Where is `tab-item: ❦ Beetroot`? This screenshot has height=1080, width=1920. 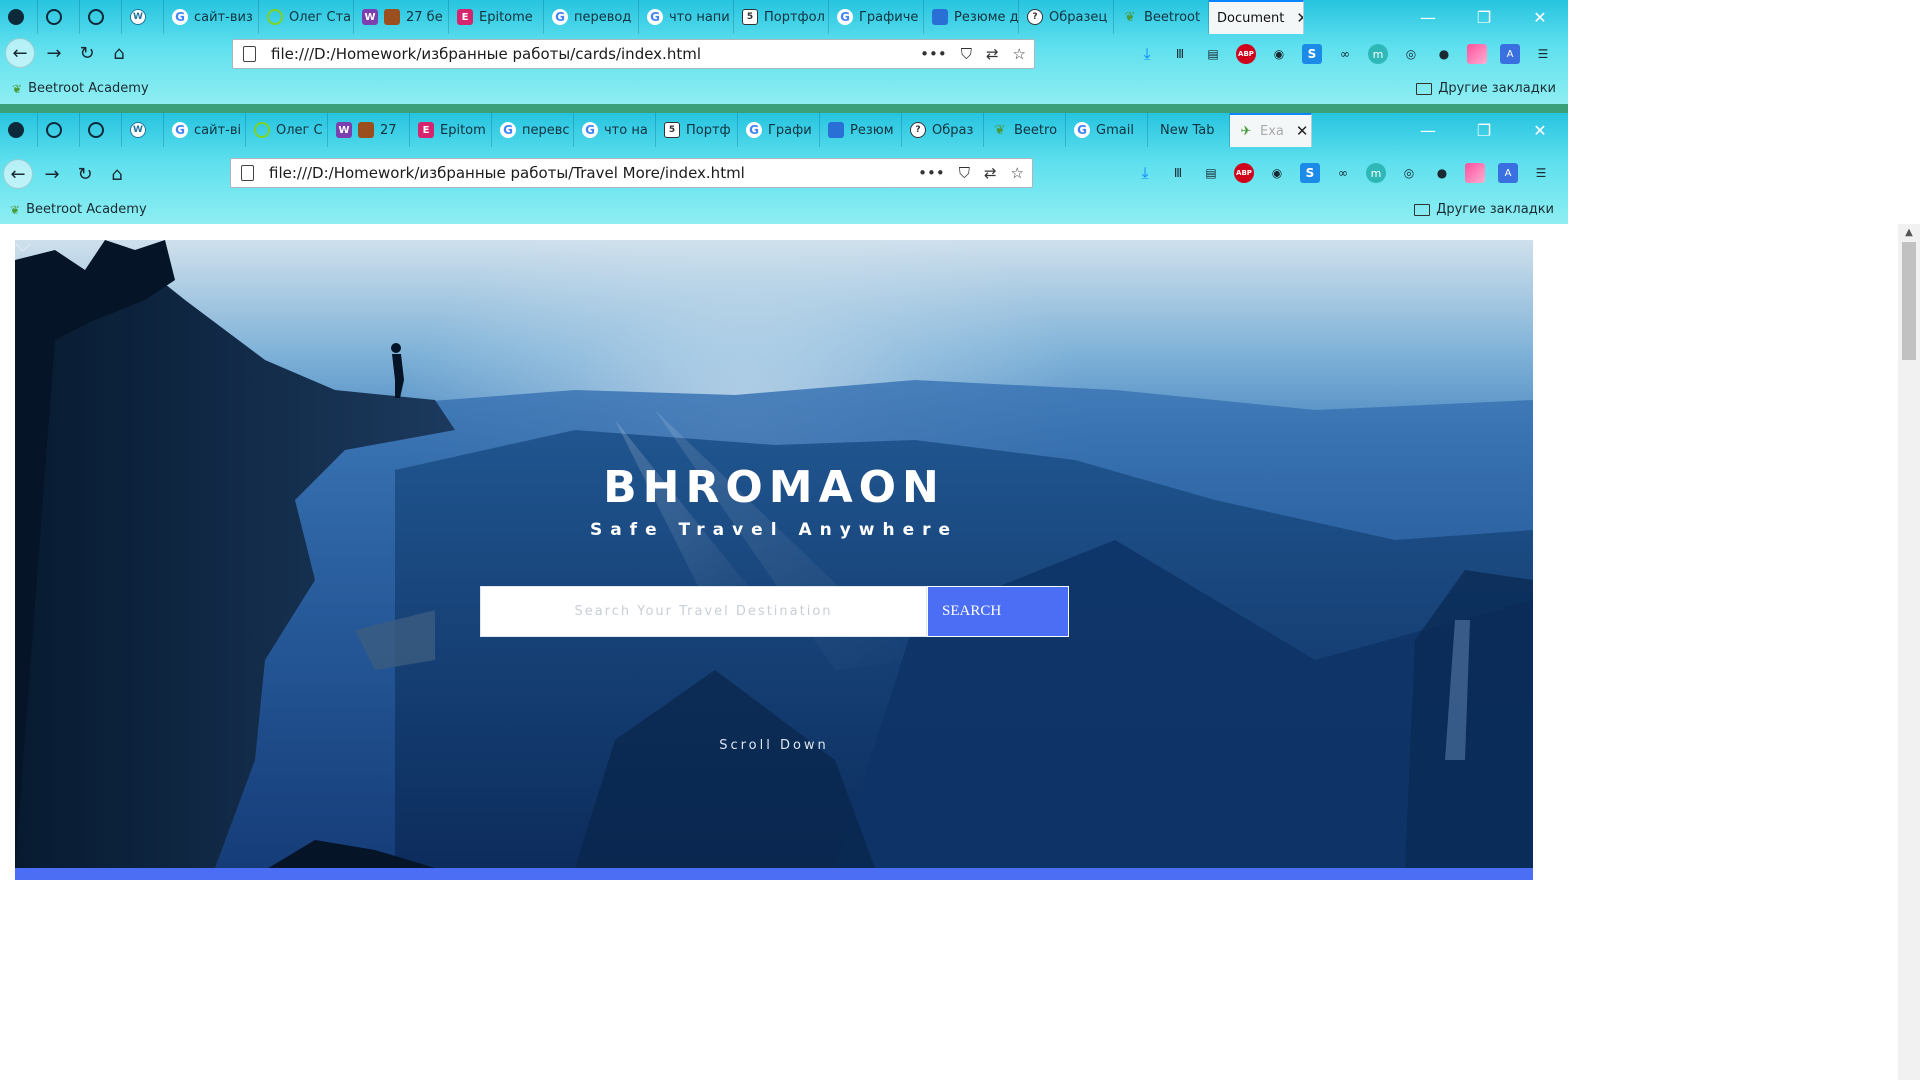
tab-item: ❦ Beetroot is located at coordinates (1161, 17).